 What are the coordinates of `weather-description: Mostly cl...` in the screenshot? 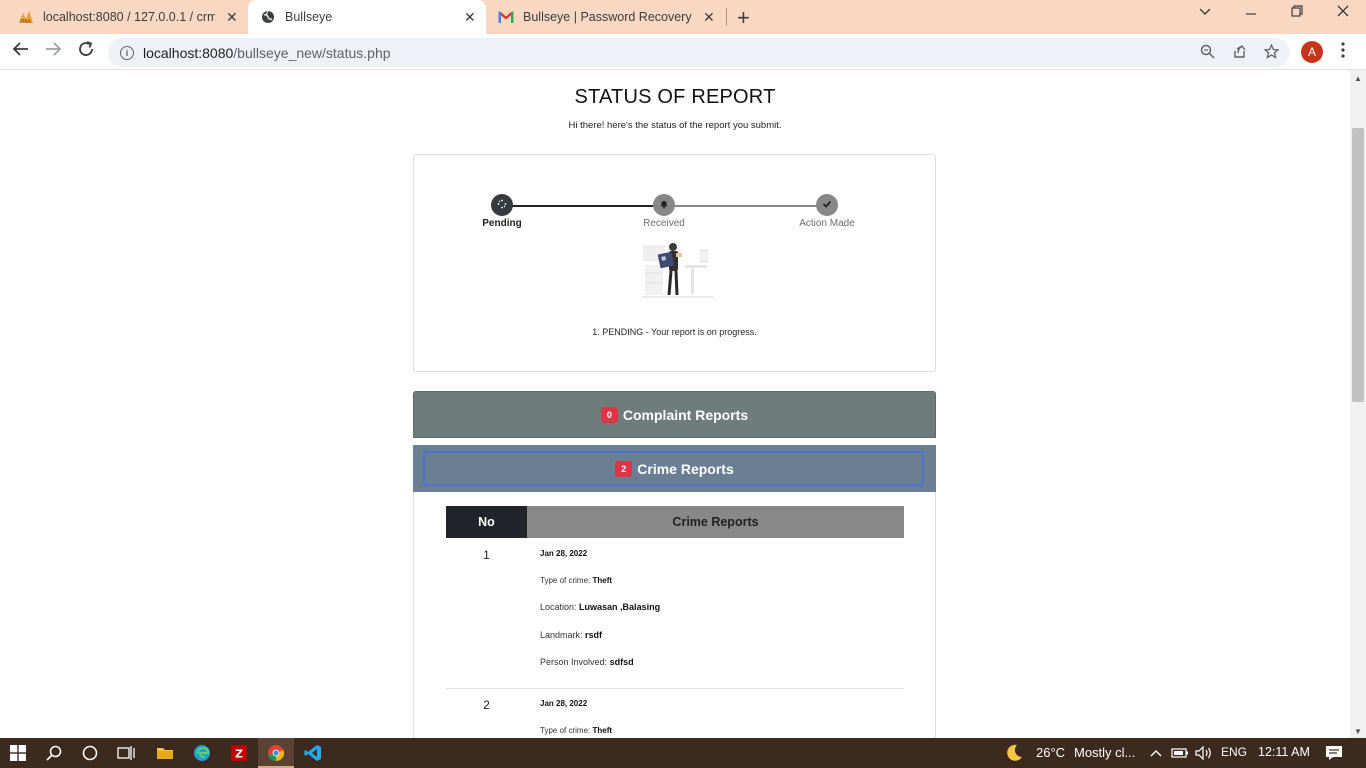 It's located at (1104, 752).